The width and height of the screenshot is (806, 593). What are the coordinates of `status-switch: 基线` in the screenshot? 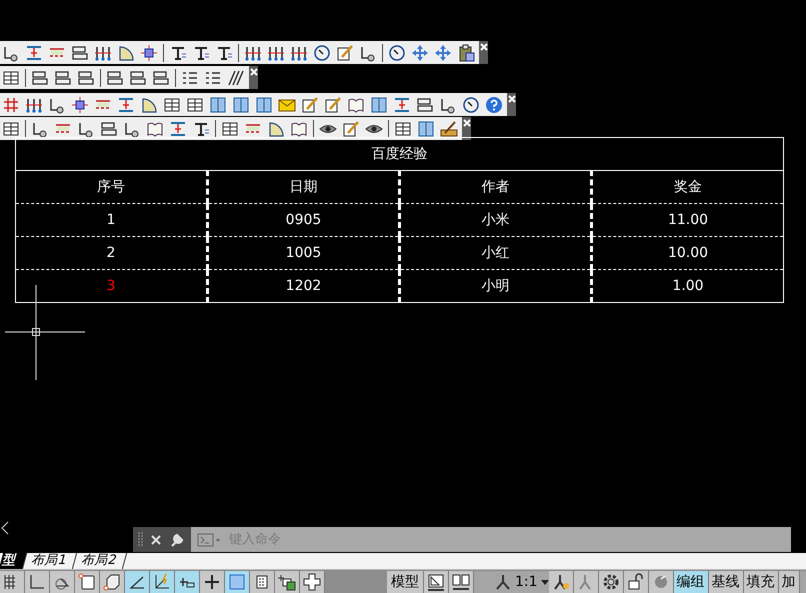 It's located at (726, 582).